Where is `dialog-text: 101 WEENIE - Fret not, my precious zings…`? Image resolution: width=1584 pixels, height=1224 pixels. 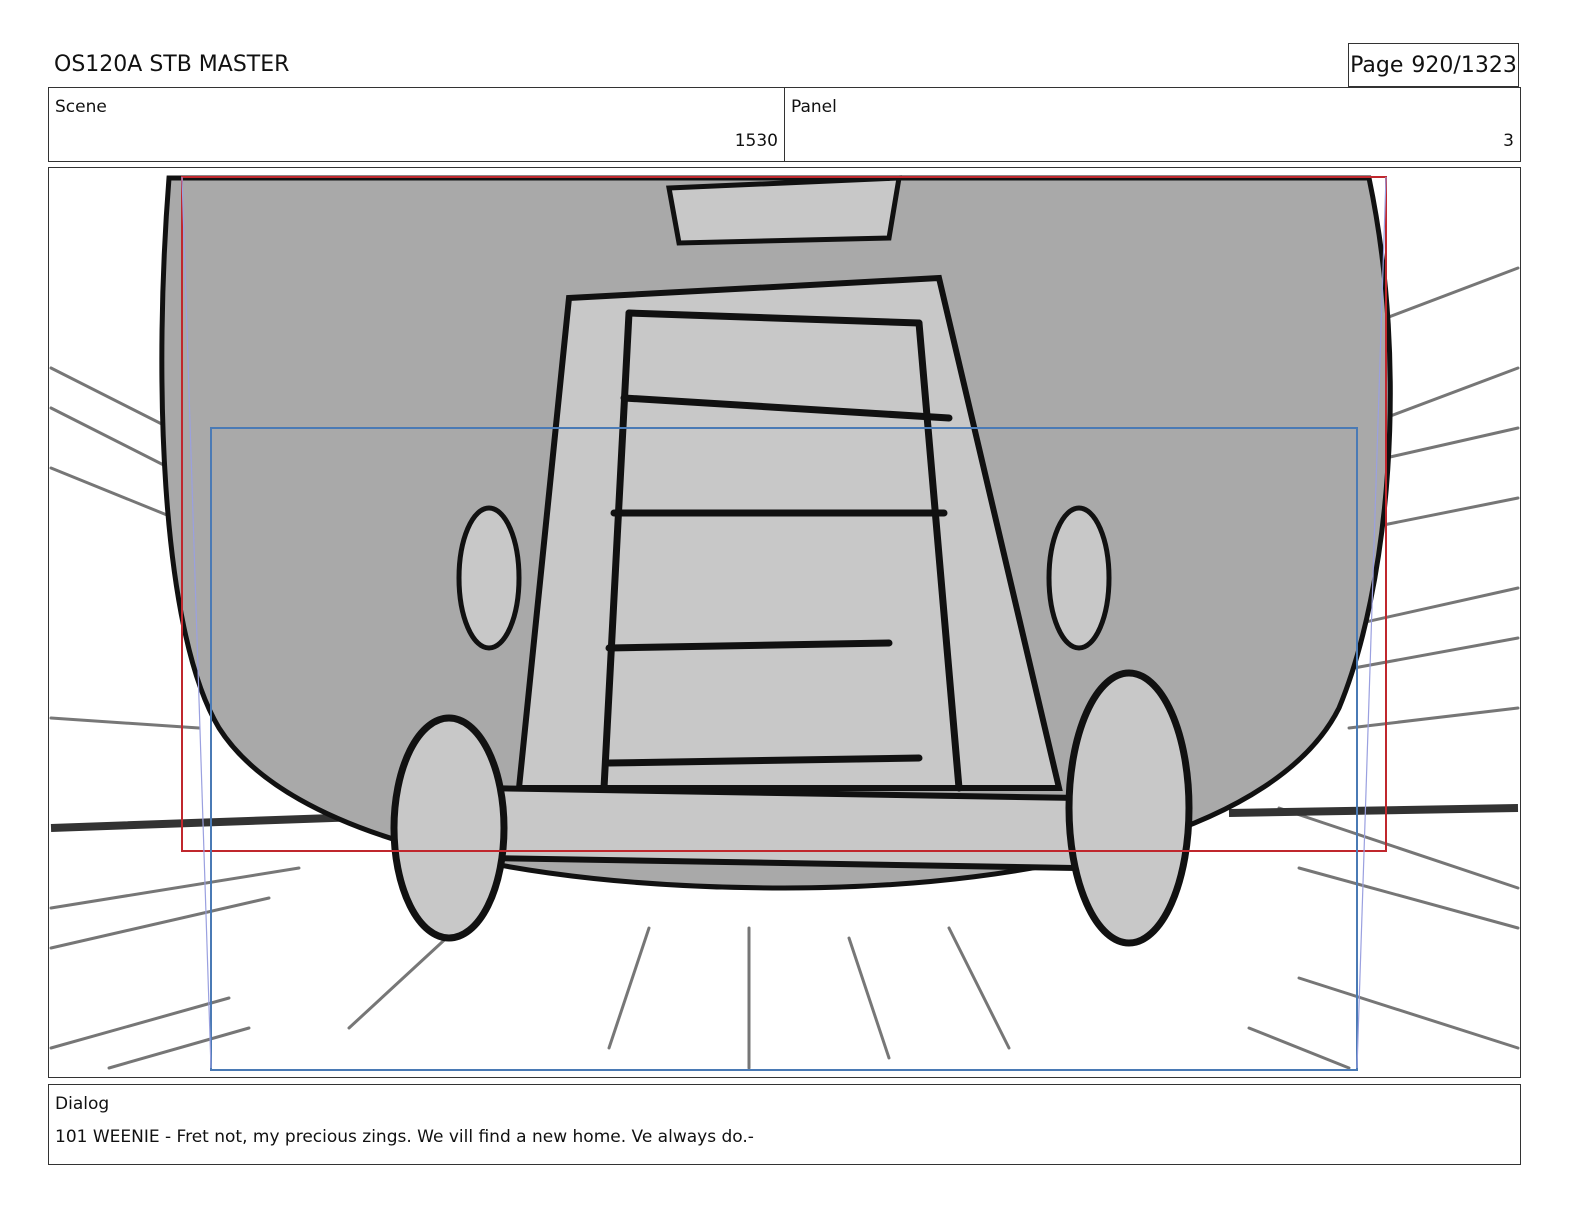
dialog-text: 101 WEENIE - Fret not, my precious zings… is located at coordinates (404, 1137).